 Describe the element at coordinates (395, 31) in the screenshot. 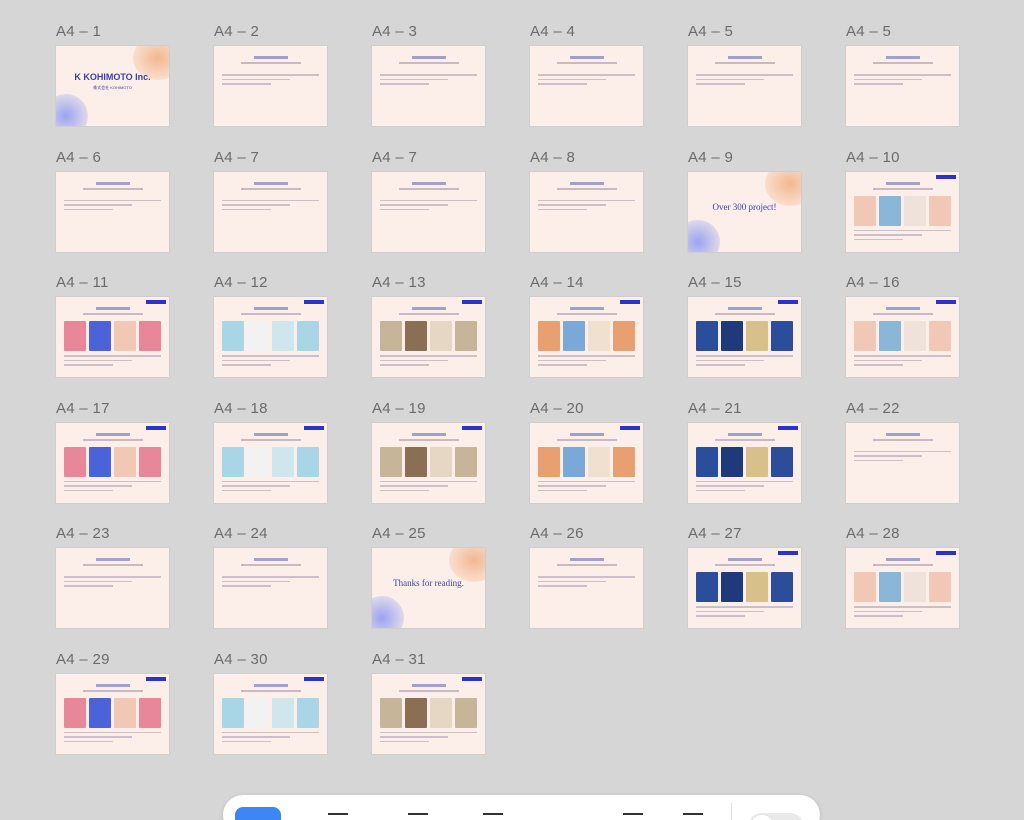

I see `slide-label: A4 – 3` at that location.